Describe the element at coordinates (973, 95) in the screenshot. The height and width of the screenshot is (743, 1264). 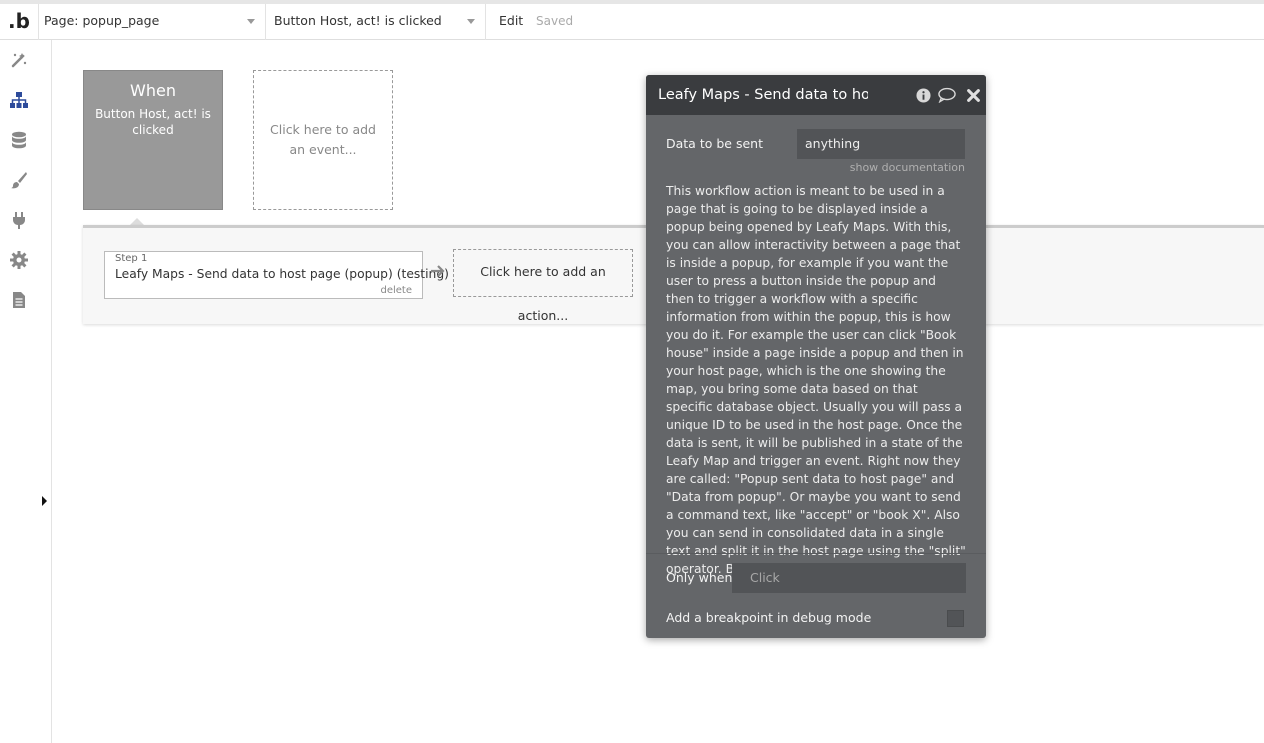
I see `close-icon` at that location.